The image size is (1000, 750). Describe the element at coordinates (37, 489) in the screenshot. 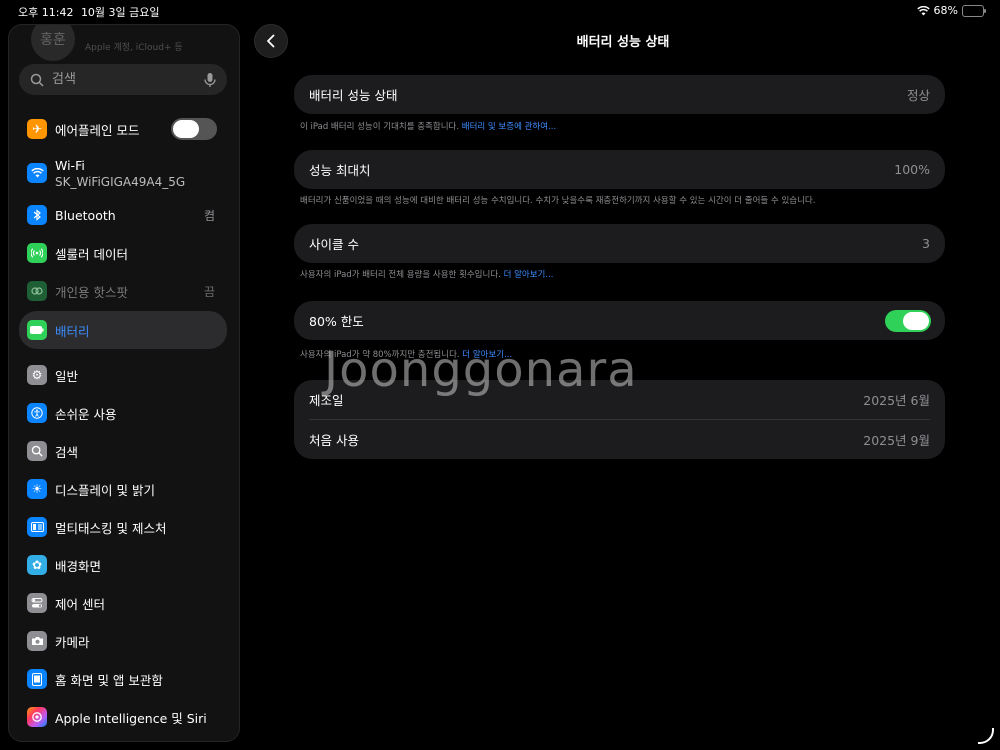

I see `brightness-icon: ☀` at that location.